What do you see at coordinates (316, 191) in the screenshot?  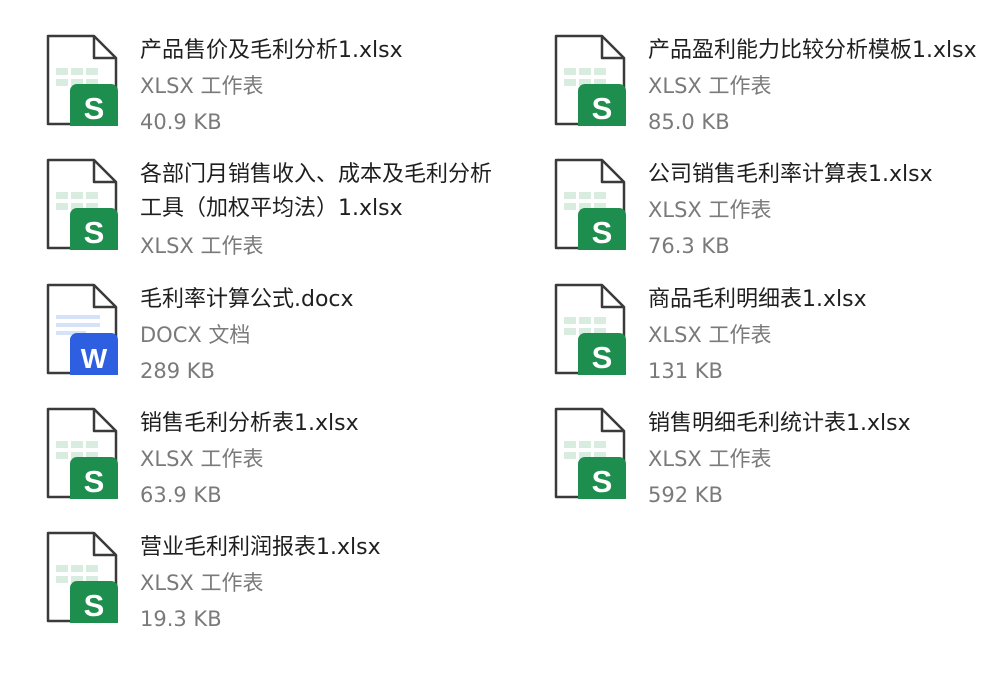 I see `file-name: 各部门月销售收入、成本及毛利分析工具（加权平均法）1.xlsx` at bounding box center [316, 191].